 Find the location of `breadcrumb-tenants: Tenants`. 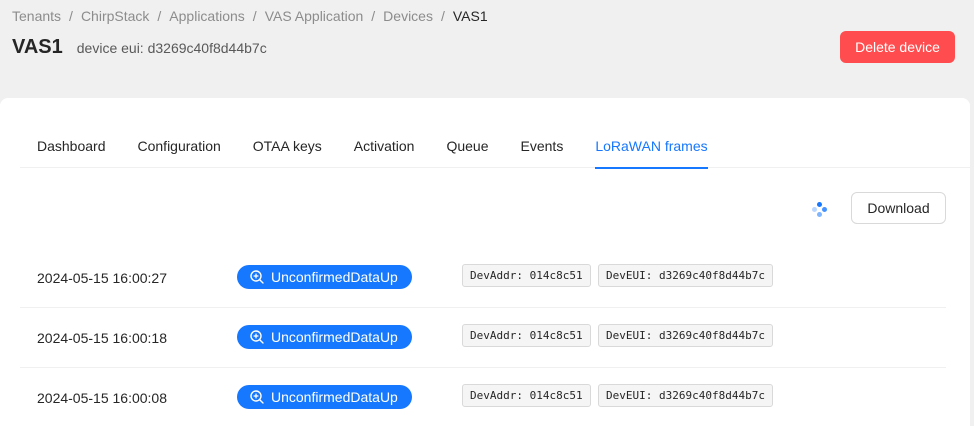

breadcrumb-tenants: Tenants is located at coordinates (36, 16).